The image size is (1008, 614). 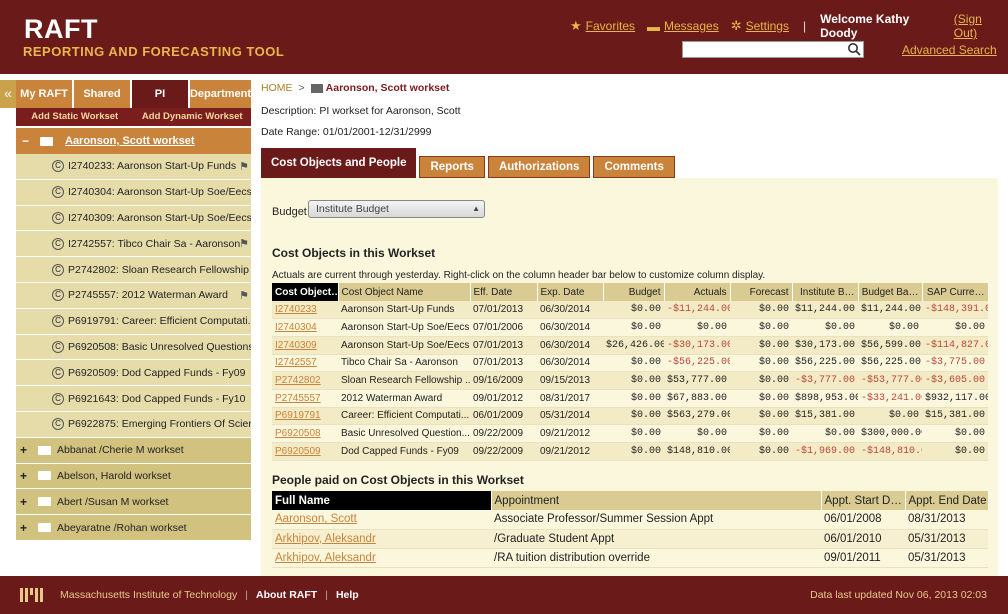 What do you see at coordinates (277, 88) in the screenshot?
I see `breadcrumb-home: HOME` at bounding box center [277, 88].